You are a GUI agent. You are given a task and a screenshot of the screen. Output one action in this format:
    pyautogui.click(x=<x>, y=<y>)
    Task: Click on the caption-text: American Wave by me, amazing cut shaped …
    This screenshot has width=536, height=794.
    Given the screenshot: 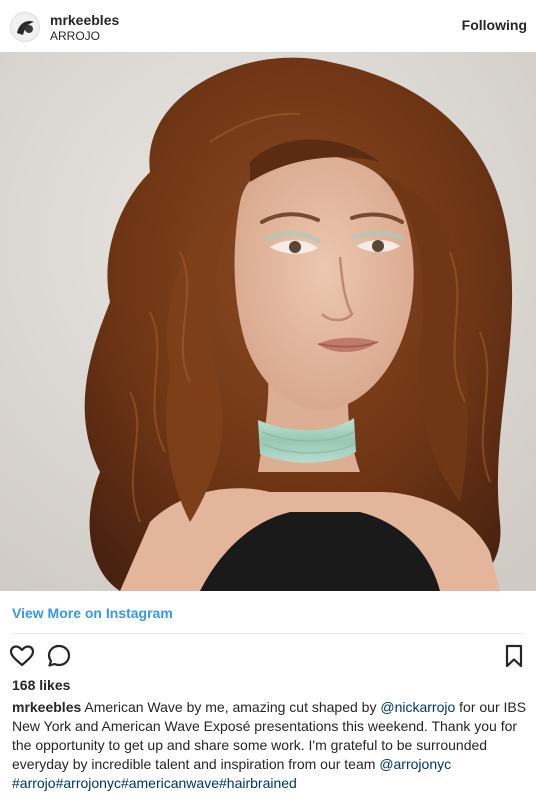 What is the action you would take?
    pyautogui.click(x=231, y=707)
    